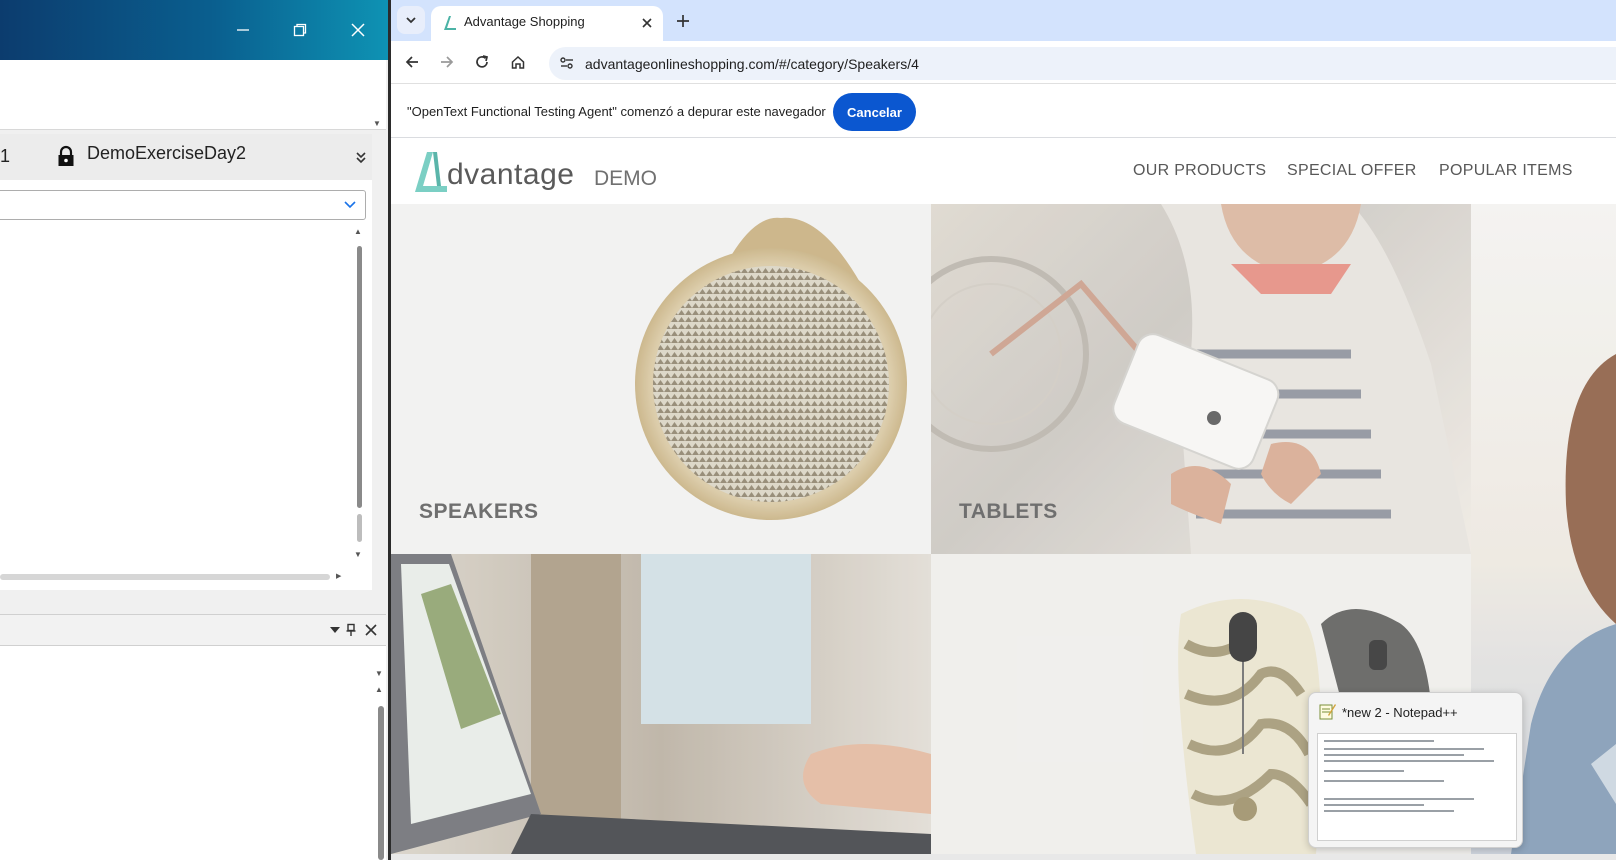 Image resolution: width=1616 pixels, height=860 pixels. Describe the element at coordinates (193, 753) in the screenshot. I see `output-panel` at that location.